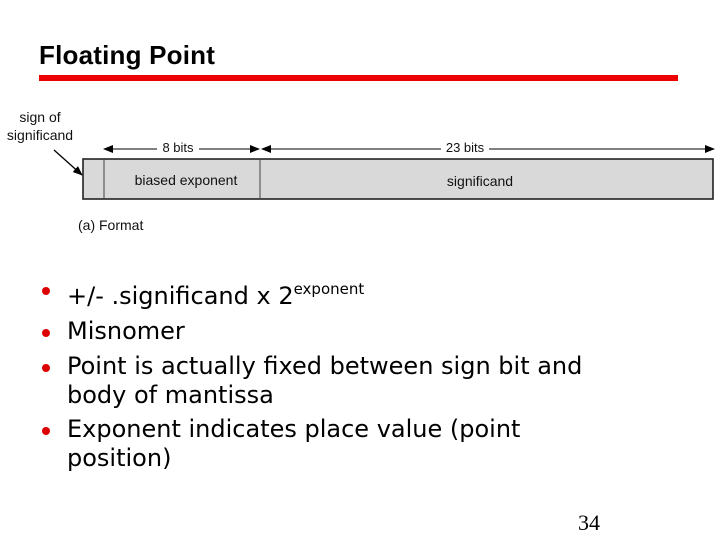 Image resolution: width=720 pixels, height=540 pixels. Describe the element at coordinates (39, 117) in the screenshot. I see `sign-label-line1: sign of` at that location.